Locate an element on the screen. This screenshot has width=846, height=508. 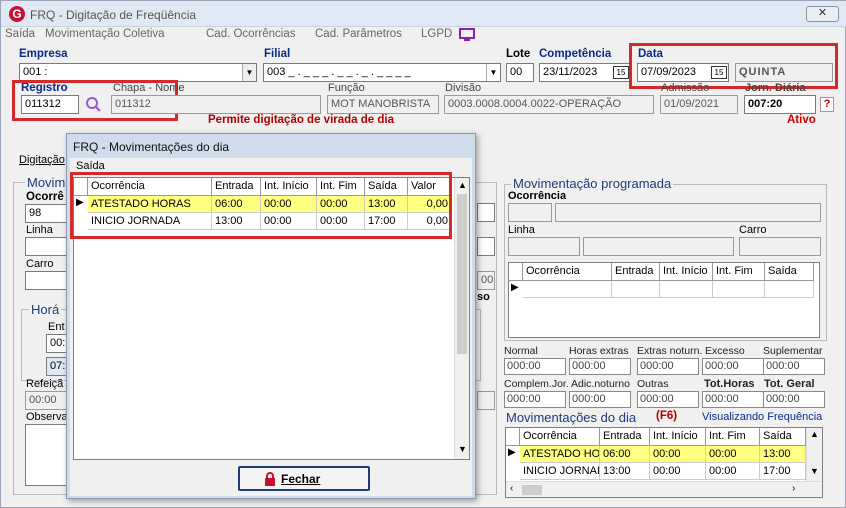
divisao-label: Divisão is located at coordinates (463, 88).